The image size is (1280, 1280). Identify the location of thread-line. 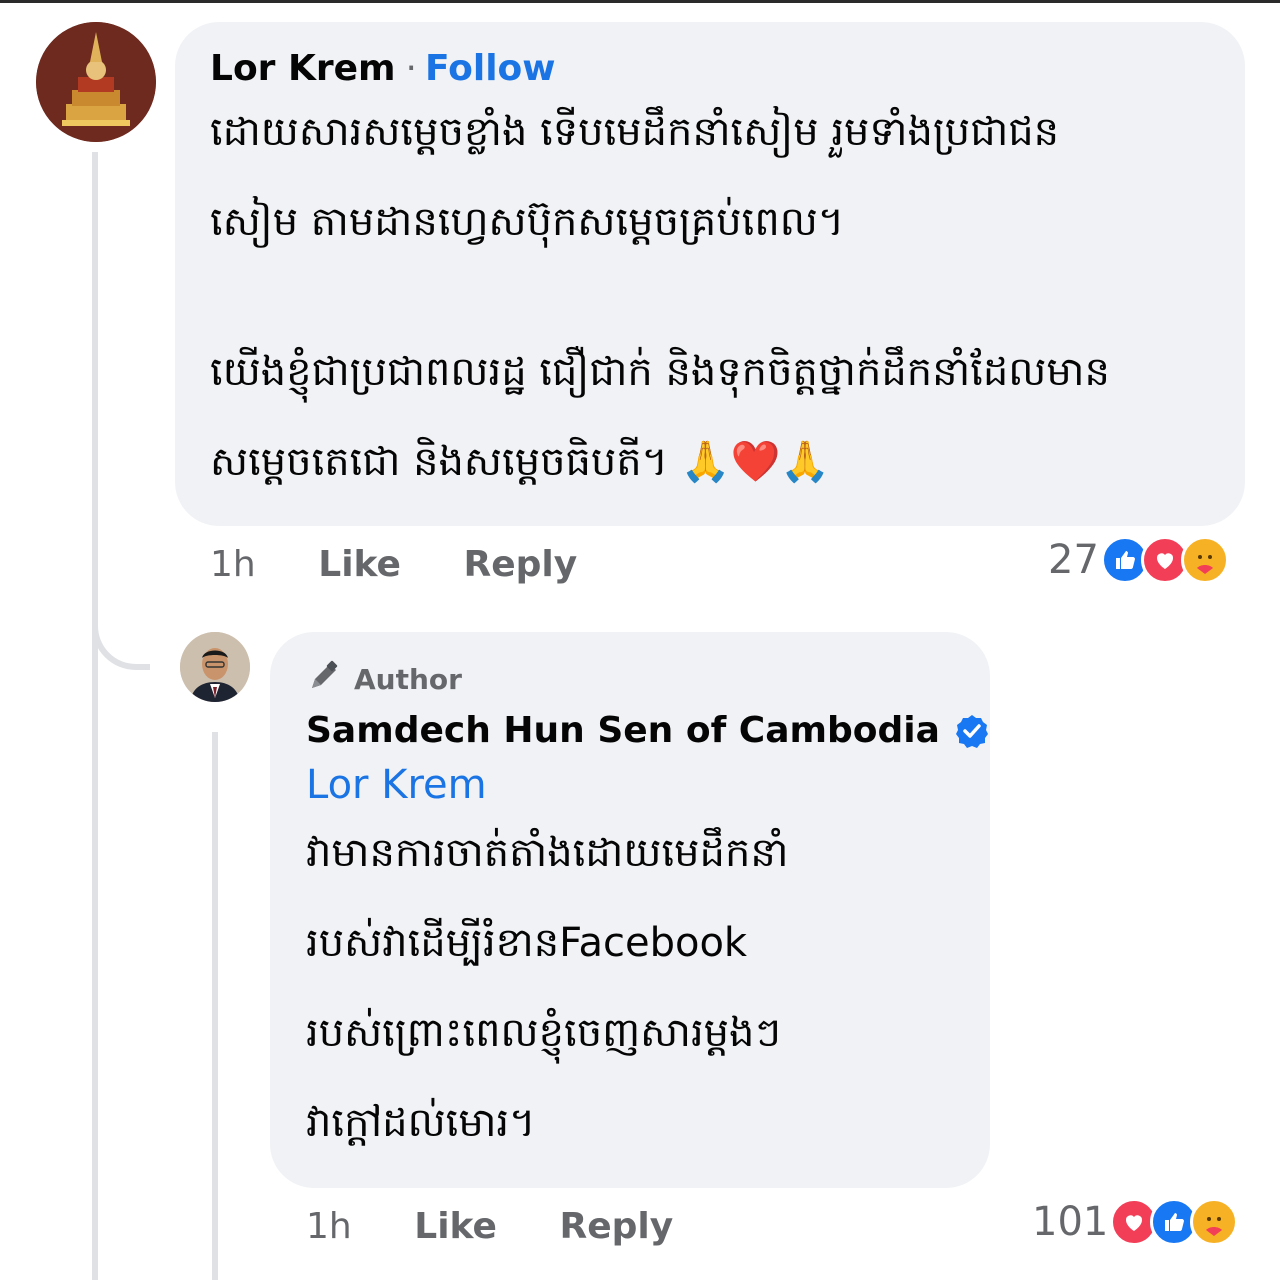
(95, 716).